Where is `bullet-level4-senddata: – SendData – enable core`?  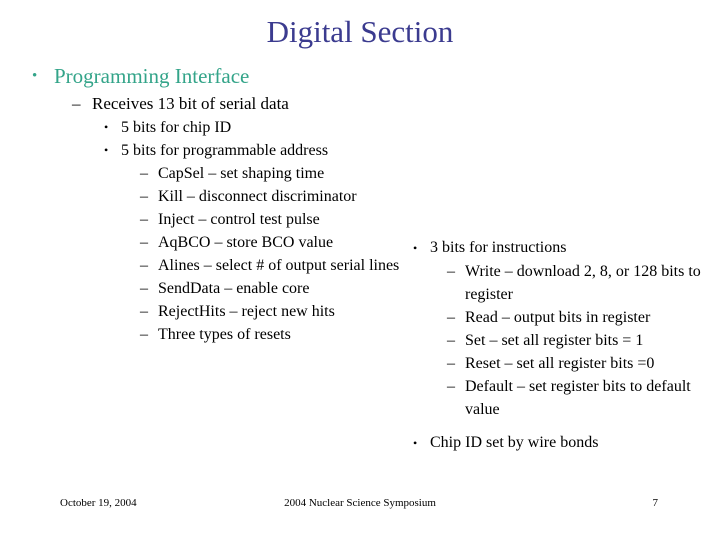 bullet-level4-senddata: – SendData – enable core is located at coordinates (210, 288).